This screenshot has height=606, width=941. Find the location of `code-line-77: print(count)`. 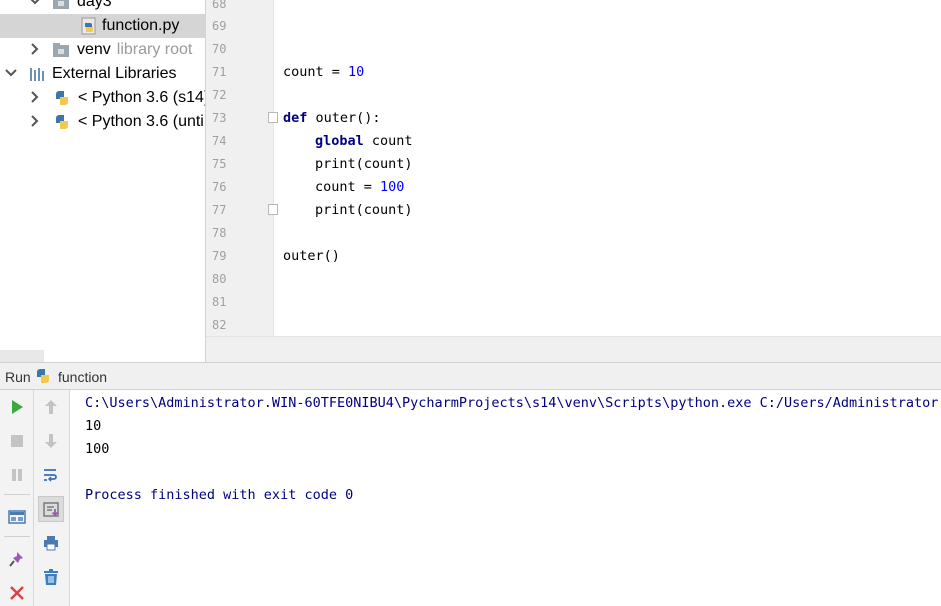

code-line-77: print(count) is located at coordinates (364, 210).